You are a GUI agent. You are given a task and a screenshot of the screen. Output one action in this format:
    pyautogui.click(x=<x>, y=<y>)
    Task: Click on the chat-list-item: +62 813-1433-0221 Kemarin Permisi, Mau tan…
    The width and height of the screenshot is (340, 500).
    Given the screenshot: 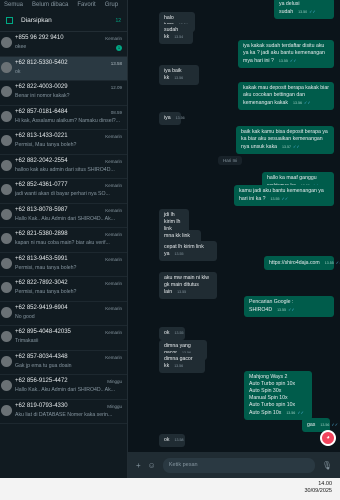 What is the action you would take?
    pyautogui.click(x=63, y=142)
    